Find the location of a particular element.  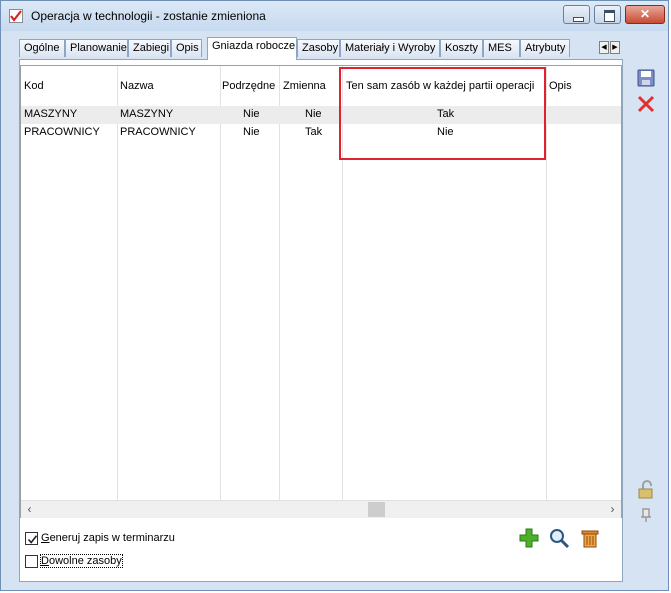

tab-scroll-right-icon: ▶ is located at coordinates (615, 47).